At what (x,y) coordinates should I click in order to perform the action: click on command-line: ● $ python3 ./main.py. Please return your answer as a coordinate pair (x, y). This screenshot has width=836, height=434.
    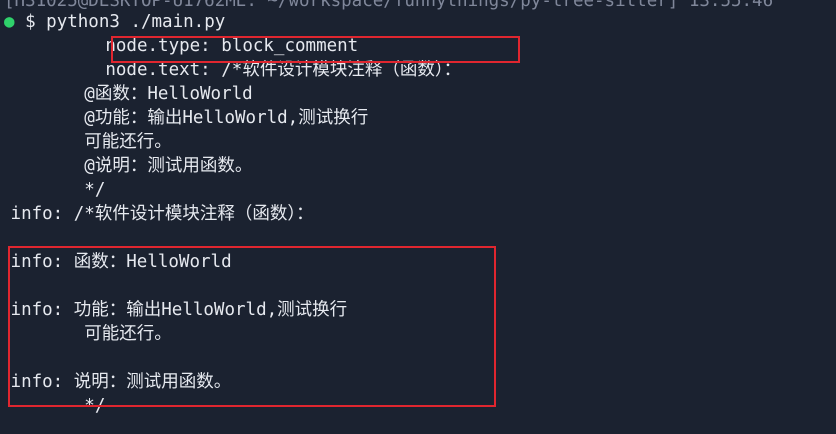
    Looking at the image, I should click on (114, 22).